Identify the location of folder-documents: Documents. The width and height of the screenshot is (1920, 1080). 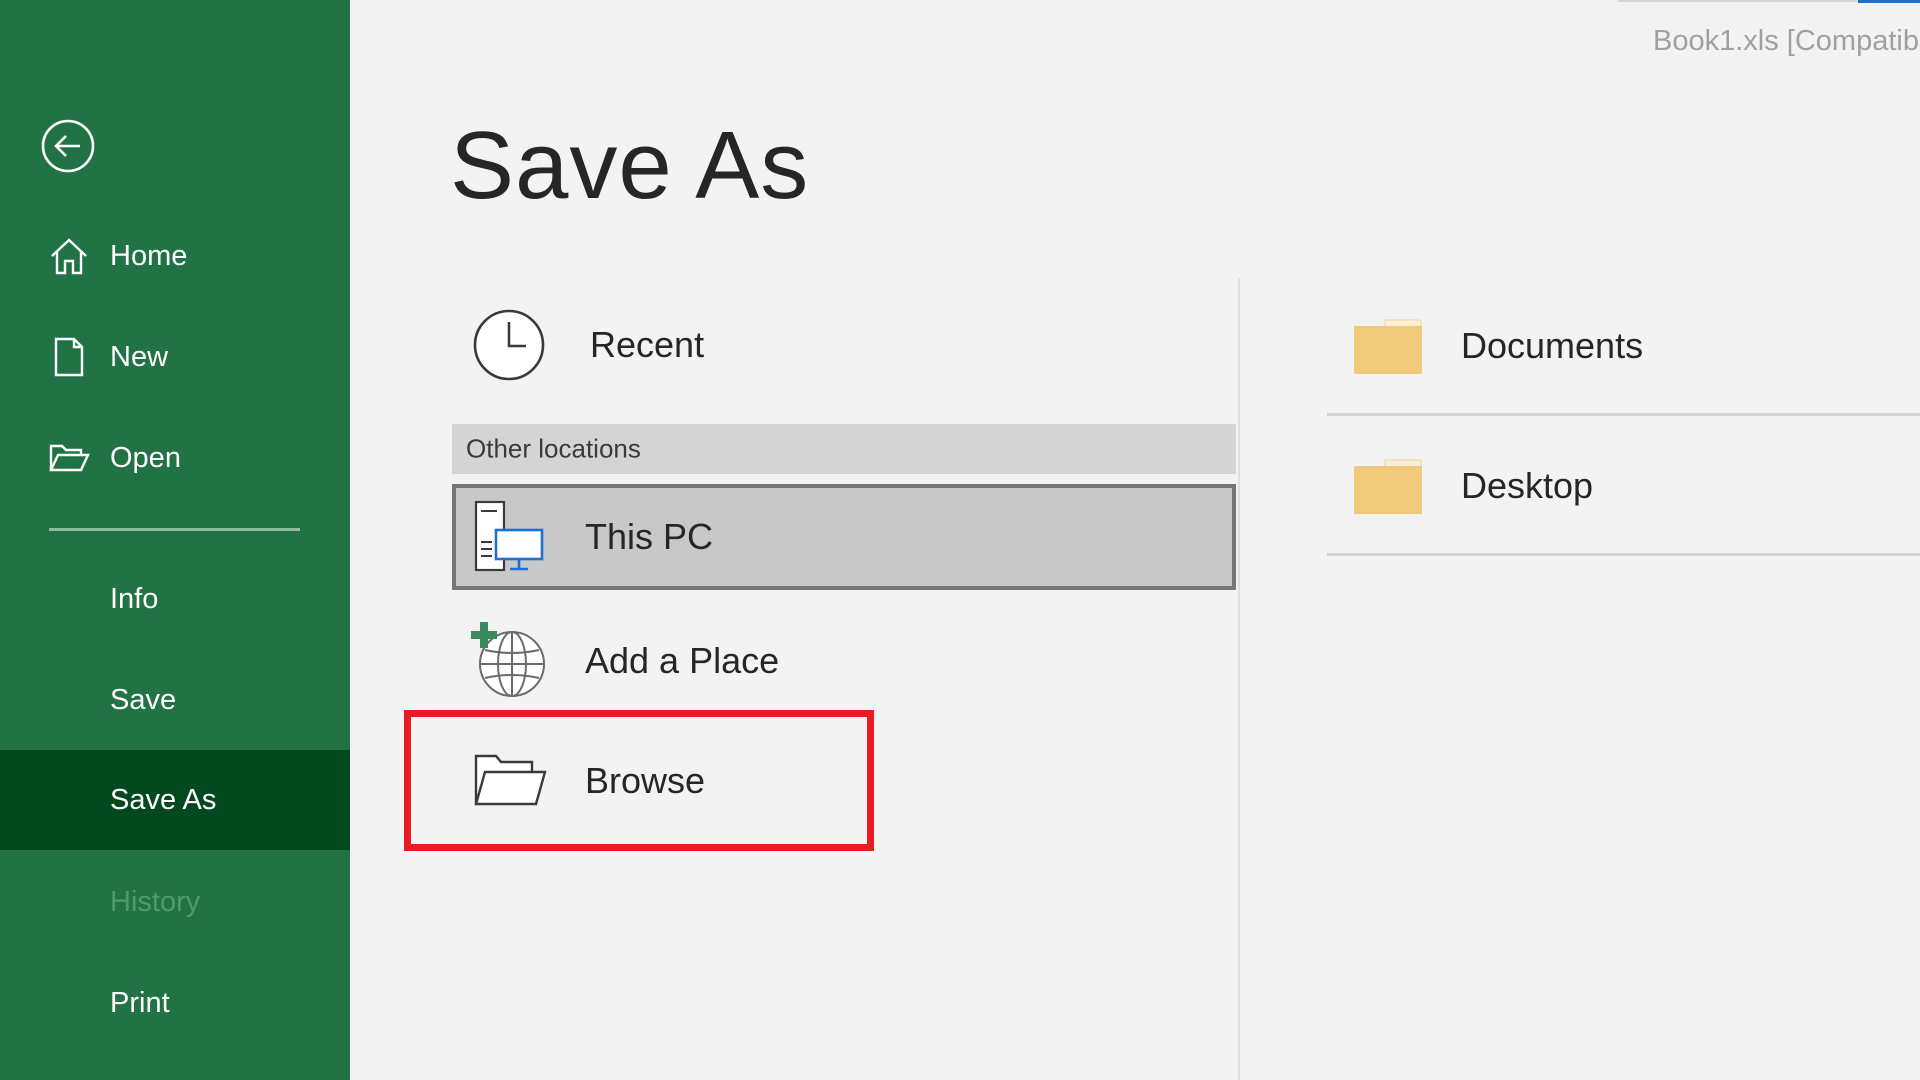
(1623, 346).